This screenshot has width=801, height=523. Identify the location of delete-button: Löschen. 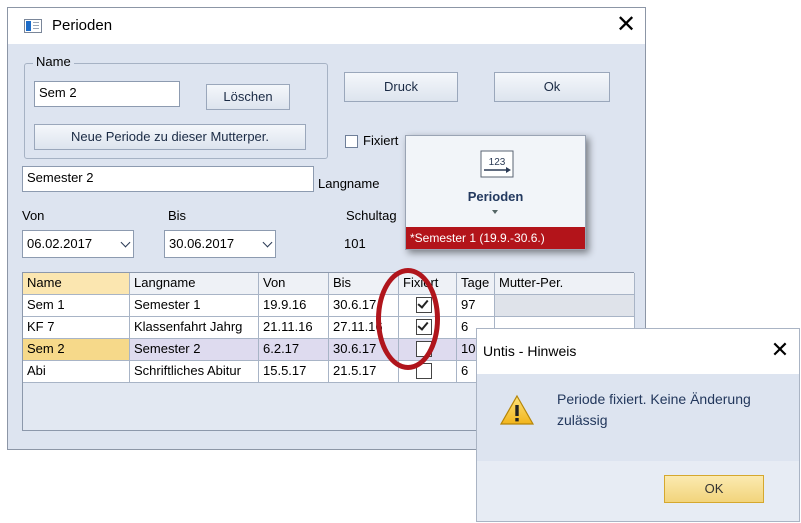
(248, 97).